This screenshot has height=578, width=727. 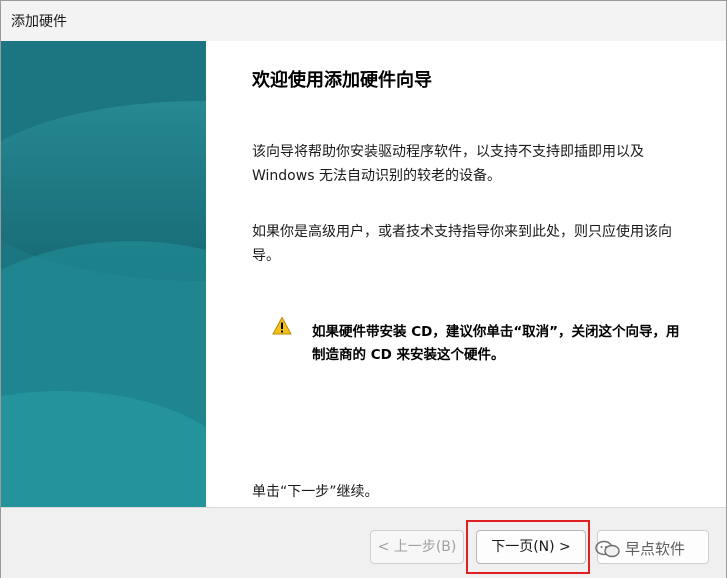 I want to click on back-button: < 上一步(B), so click(x=417, y=547).